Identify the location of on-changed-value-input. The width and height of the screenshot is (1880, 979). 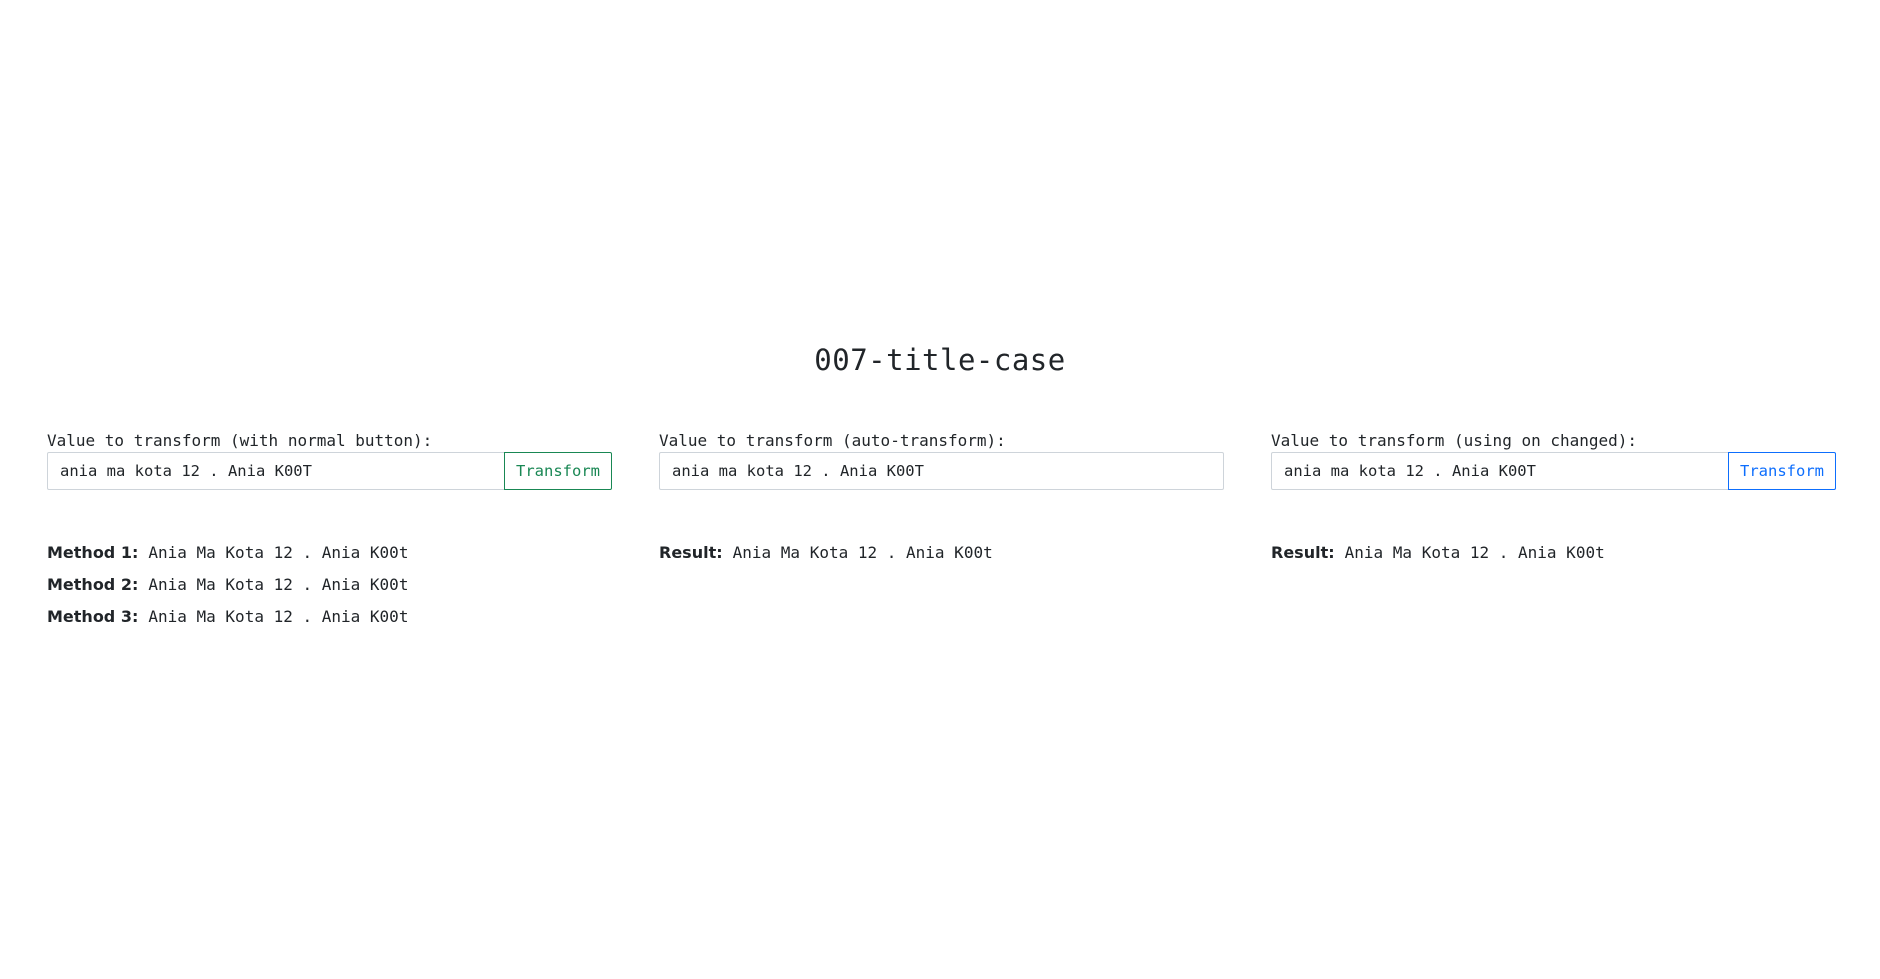
(1500, 471).